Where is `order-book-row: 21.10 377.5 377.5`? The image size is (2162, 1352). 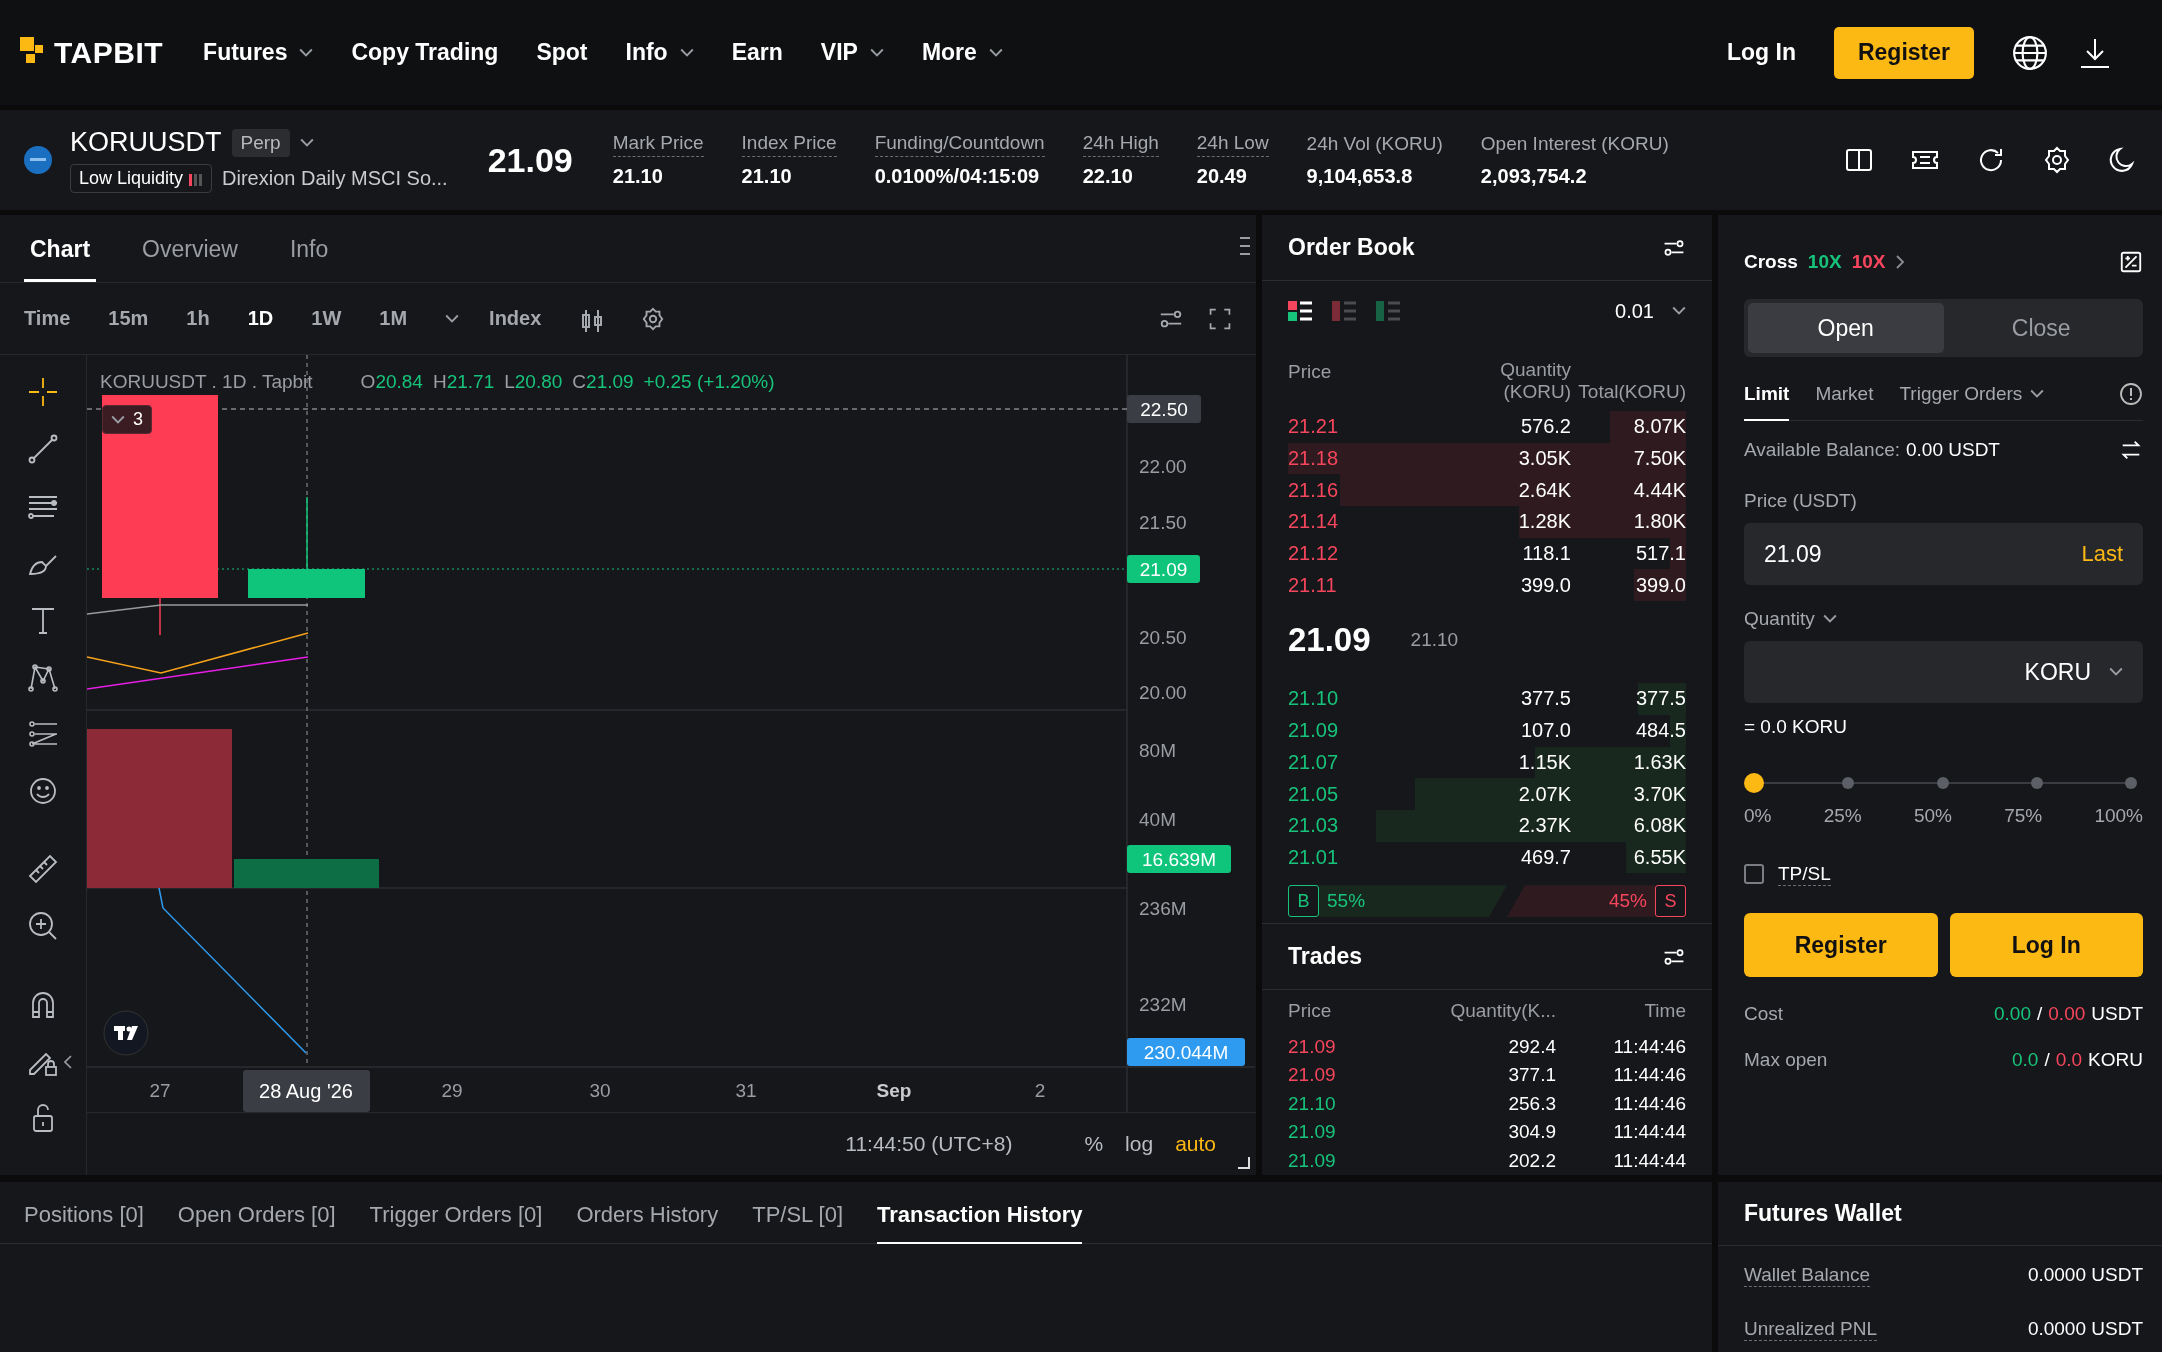 order-book-row: 21.10 377.5 377.5 is located at coordinates (1487, 699).